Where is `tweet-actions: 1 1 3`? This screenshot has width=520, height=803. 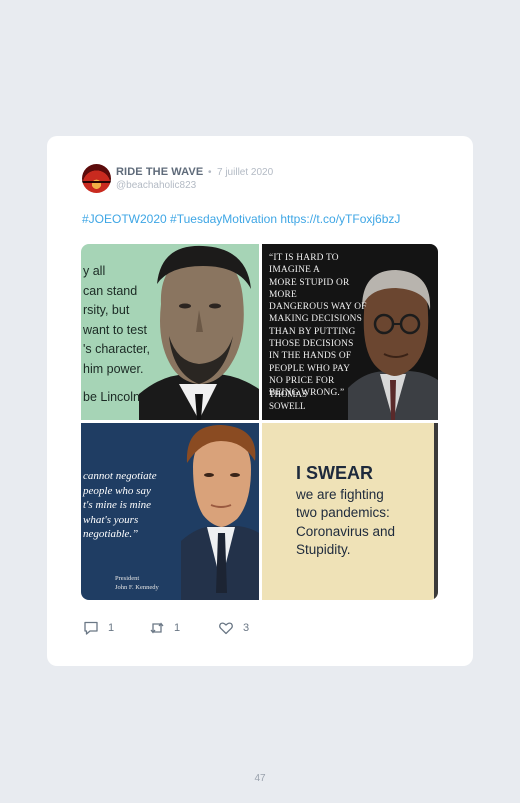 tweet-actions: 1 1 3 is located at coordinates (183, 630).